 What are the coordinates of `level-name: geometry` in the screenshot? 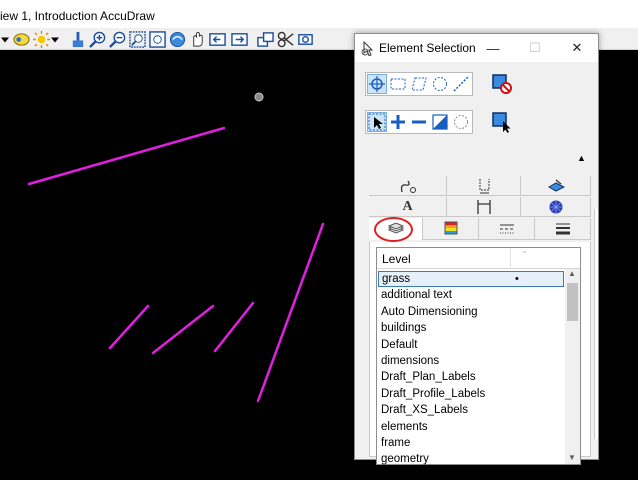 It's located at (405, 459).